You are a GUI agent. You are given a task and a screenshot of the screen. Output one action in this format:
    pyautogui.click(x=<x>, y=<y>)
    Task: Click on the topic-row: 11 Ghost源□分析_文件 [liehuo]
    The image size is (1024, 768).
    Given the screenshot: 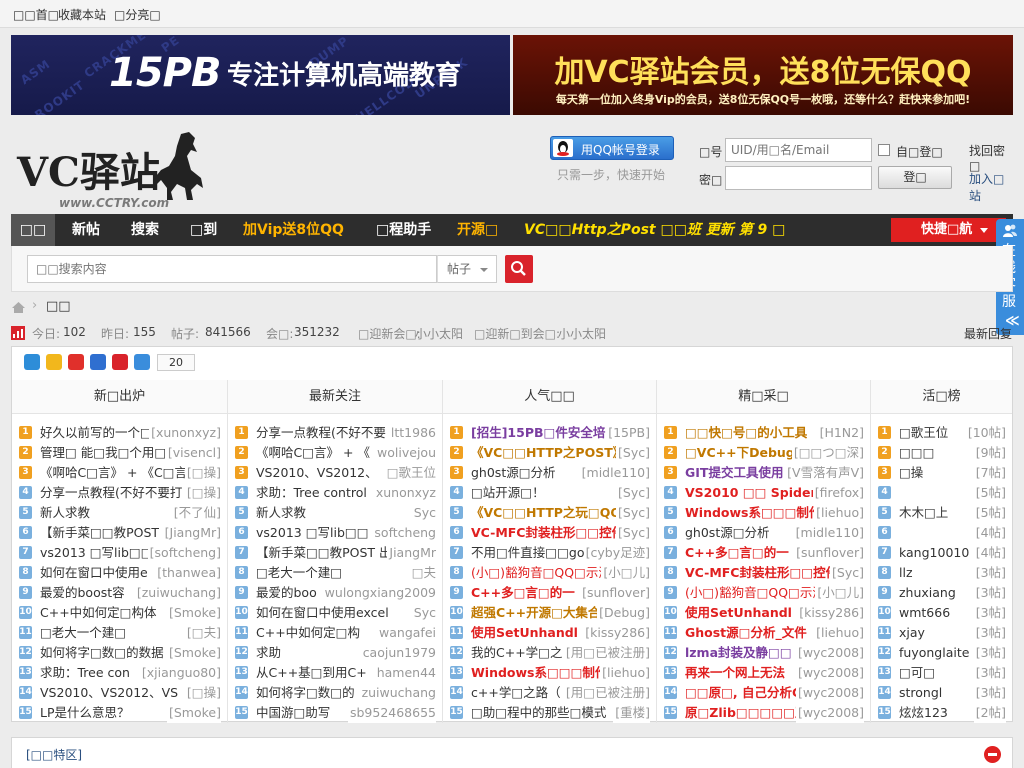 What is the action you would take?
    pyautogui.click(x=763, y=633)
    